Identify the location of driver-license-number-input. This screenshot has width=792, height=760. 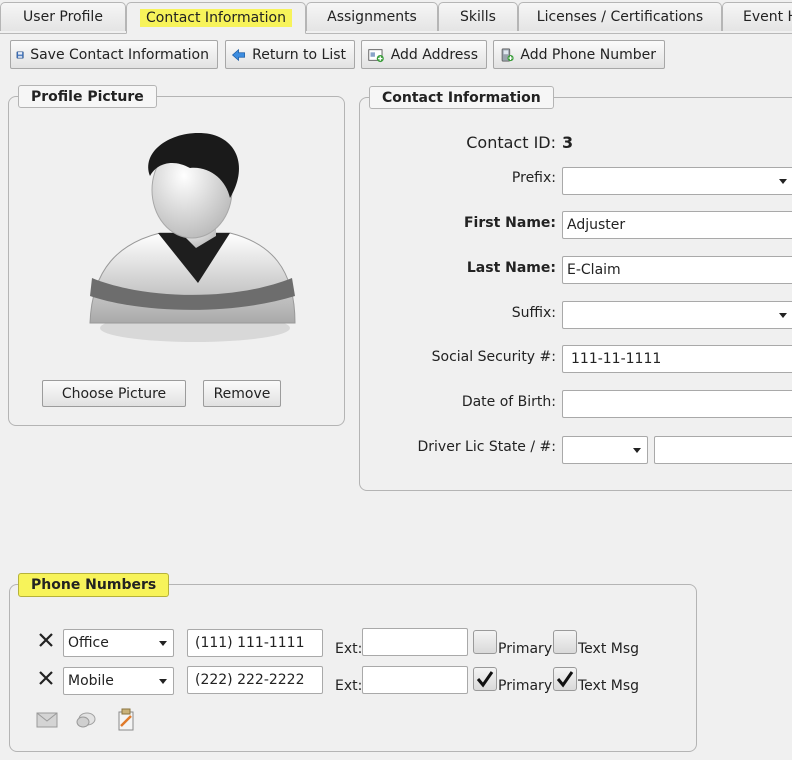
(723, 450).